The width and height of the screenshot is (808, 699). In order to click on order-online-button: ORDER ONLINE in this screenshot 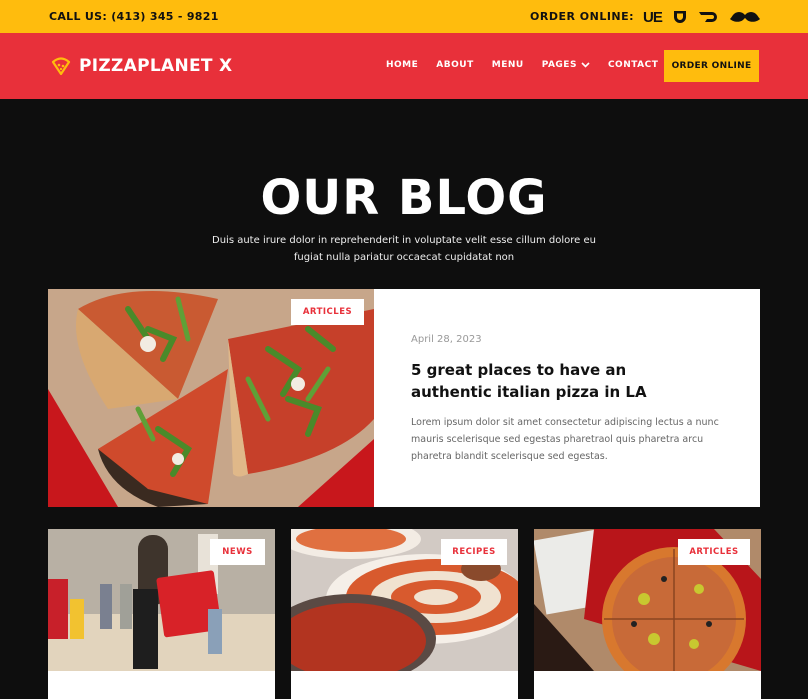, I will do `click(711, 66)`.